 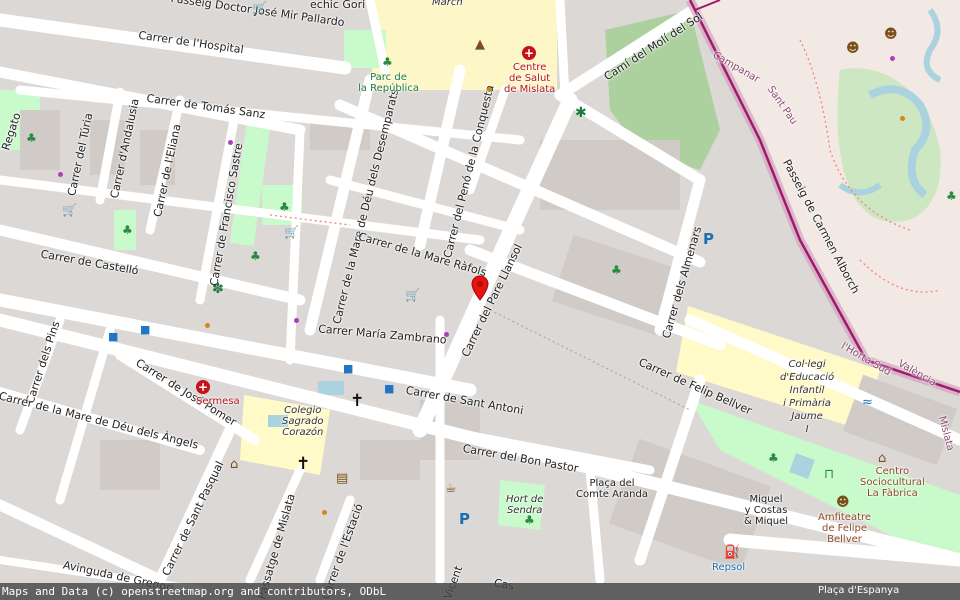 I want to click on place-label-amfiteatre: Amfiteatre de Felipe Bellver, so click(x=845, y=528).